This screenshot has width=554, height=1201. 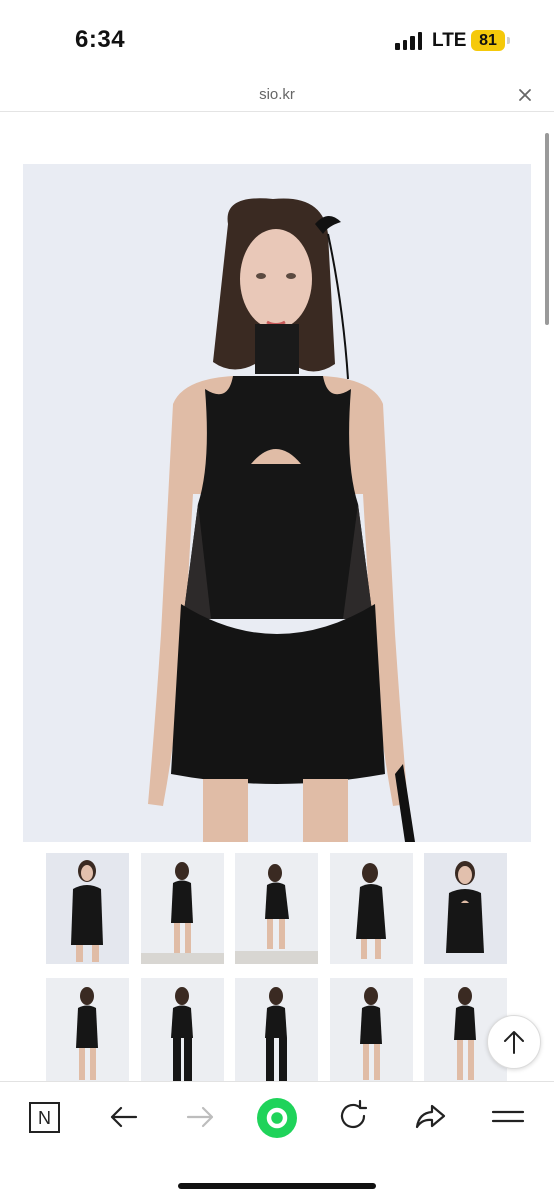 I want to click on menu-button, so click(x=512, y=1120).